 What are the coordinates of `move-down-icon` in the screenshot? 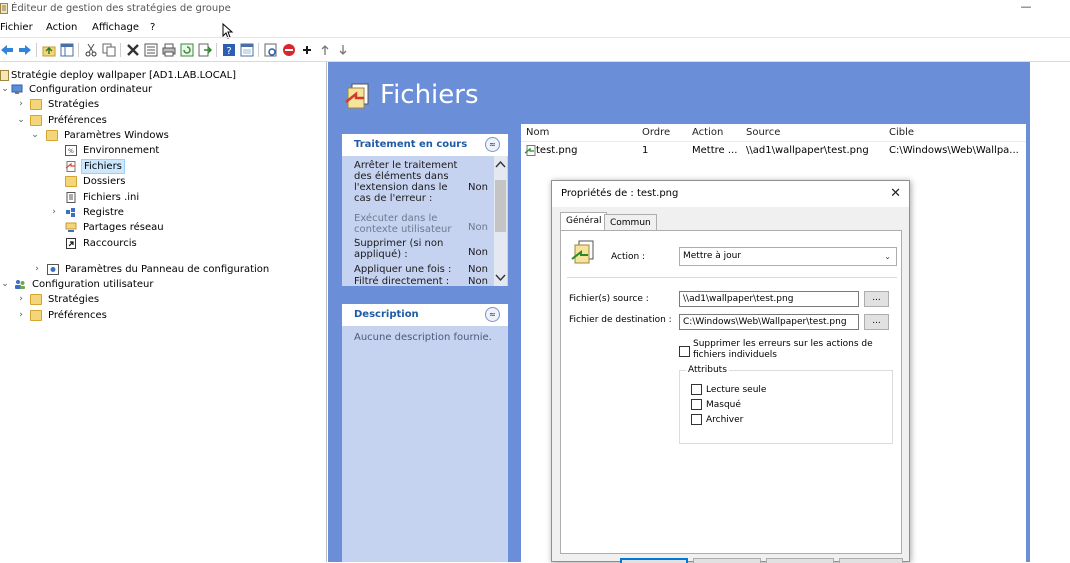 It's located at (343, 50).